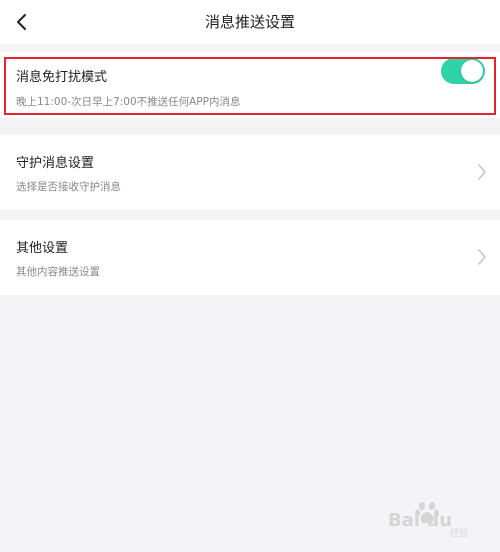 The width and height of the screenshot is (500, 552). What do you see at coordinates (250, 257) in the screenshot?
I see `other-setting-row: 其他设置 其他内容推送设置` at bounding box center [250, 257].